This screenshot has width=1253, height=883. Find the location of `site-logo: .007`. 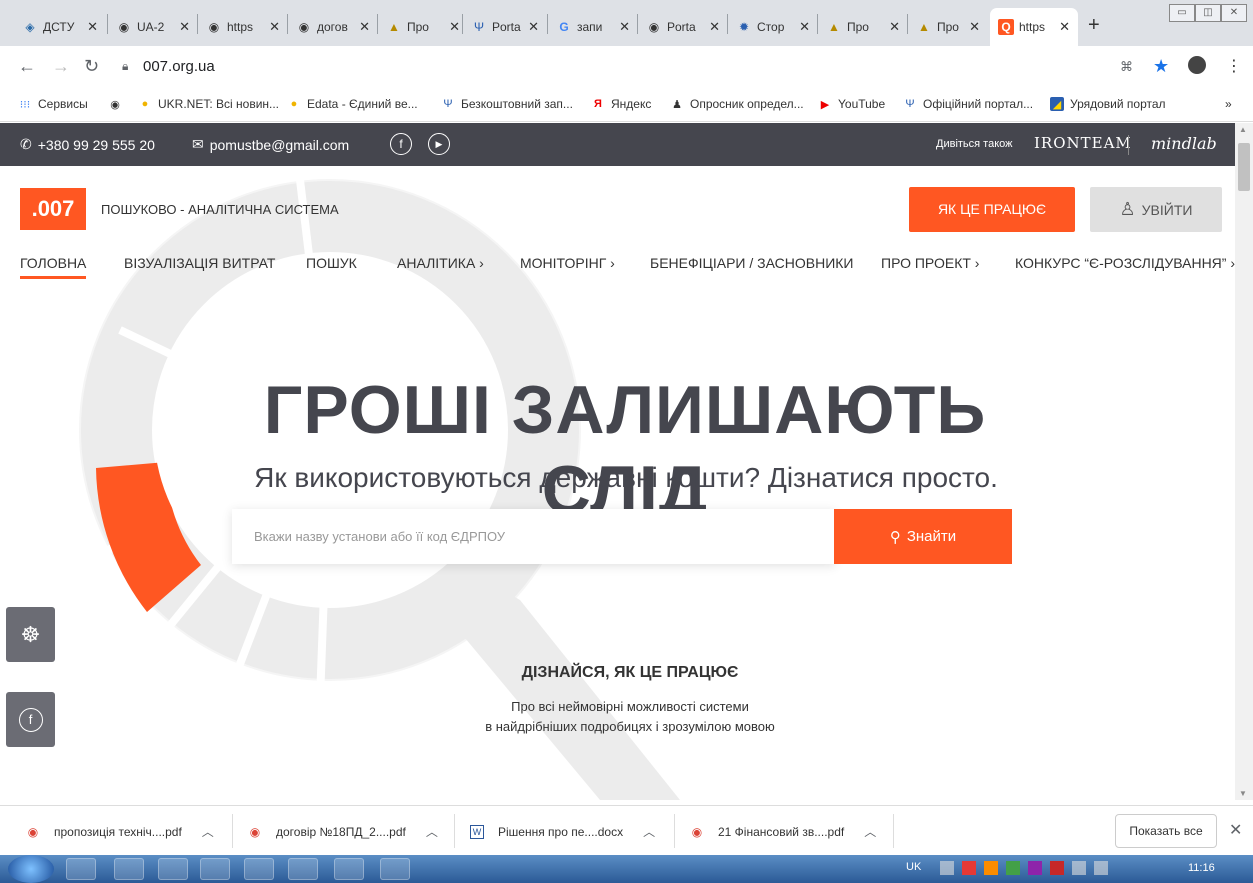

site-logo: .007 is located at coordinates (53, 209).